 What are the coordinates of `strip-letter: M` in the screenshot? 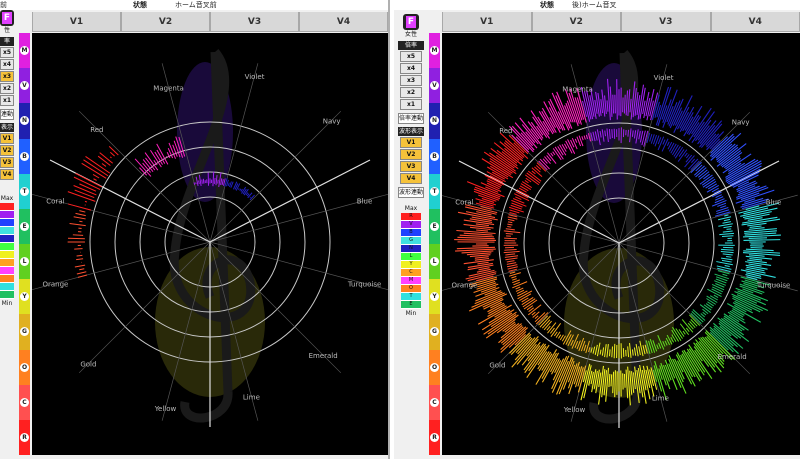 It's located at (434, 51).